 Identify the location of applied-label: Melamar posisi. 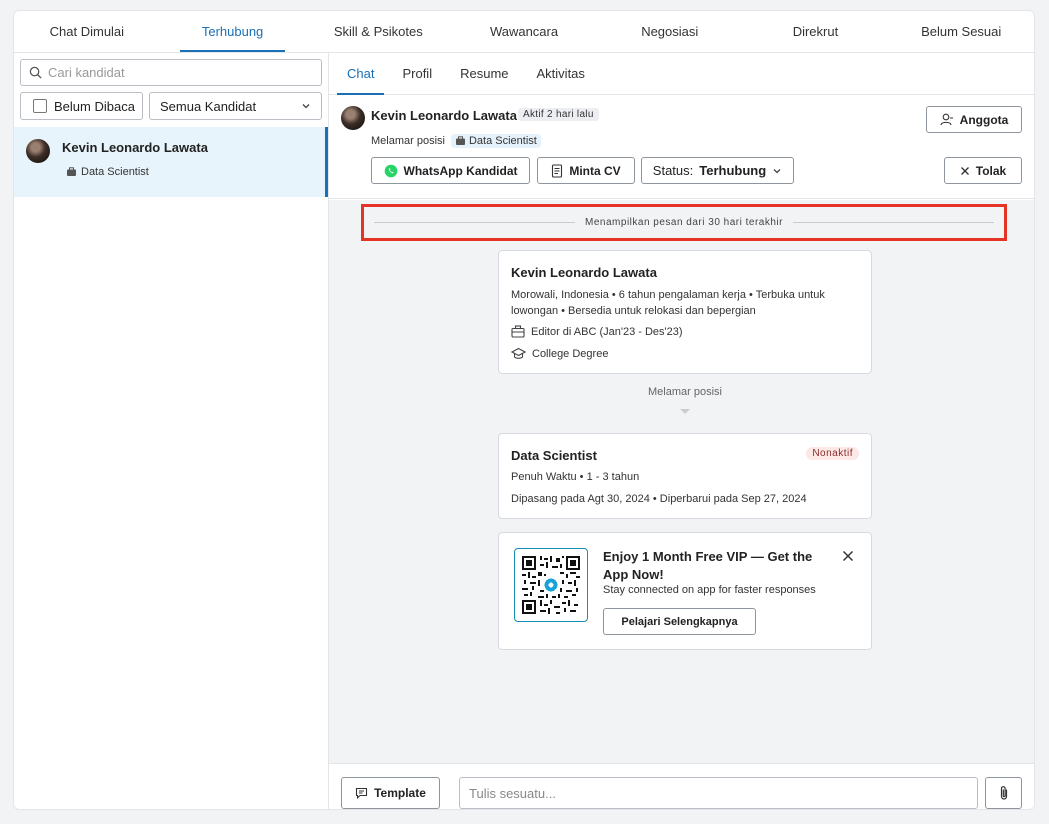
(408, 141).